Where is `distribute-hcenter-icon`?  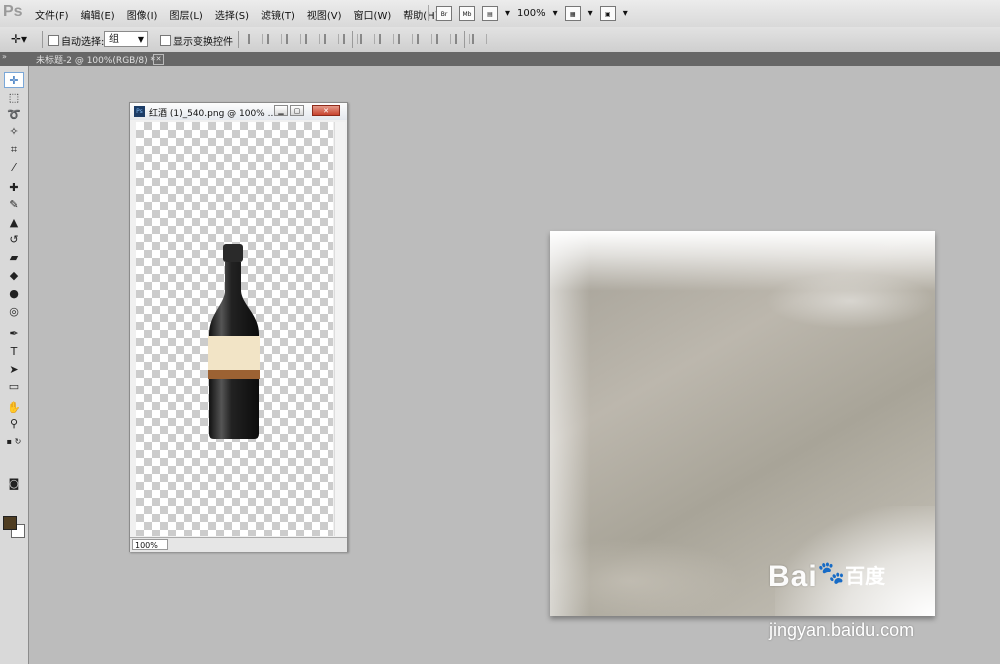
distribute-hcenter-icon is located at coordinates (443, 39).